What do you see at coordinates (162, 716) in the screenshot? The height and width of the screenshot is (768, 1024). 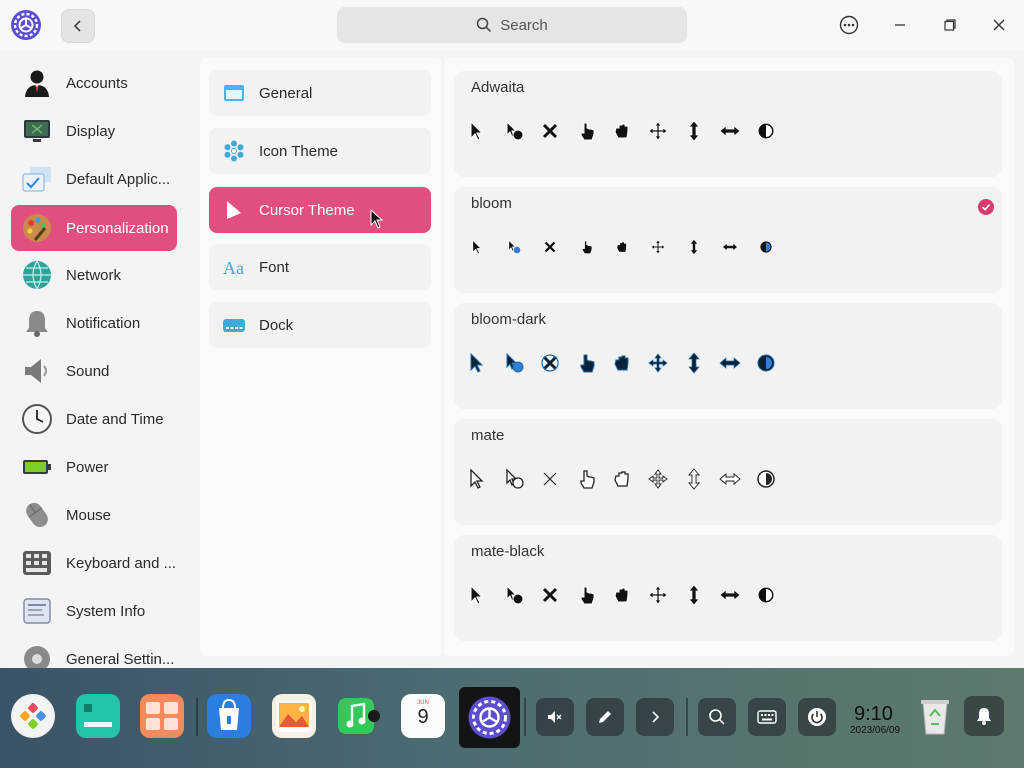 I see `app-store-grid-button` at bounding box center [162, 716].